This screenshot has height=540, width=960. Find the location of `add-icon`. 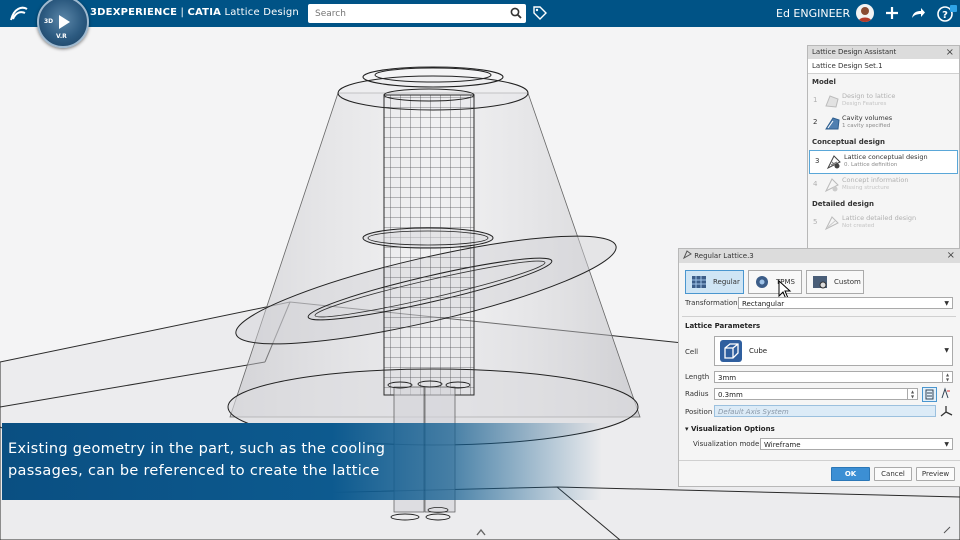

add-icon is located at coordinates (892, 14).